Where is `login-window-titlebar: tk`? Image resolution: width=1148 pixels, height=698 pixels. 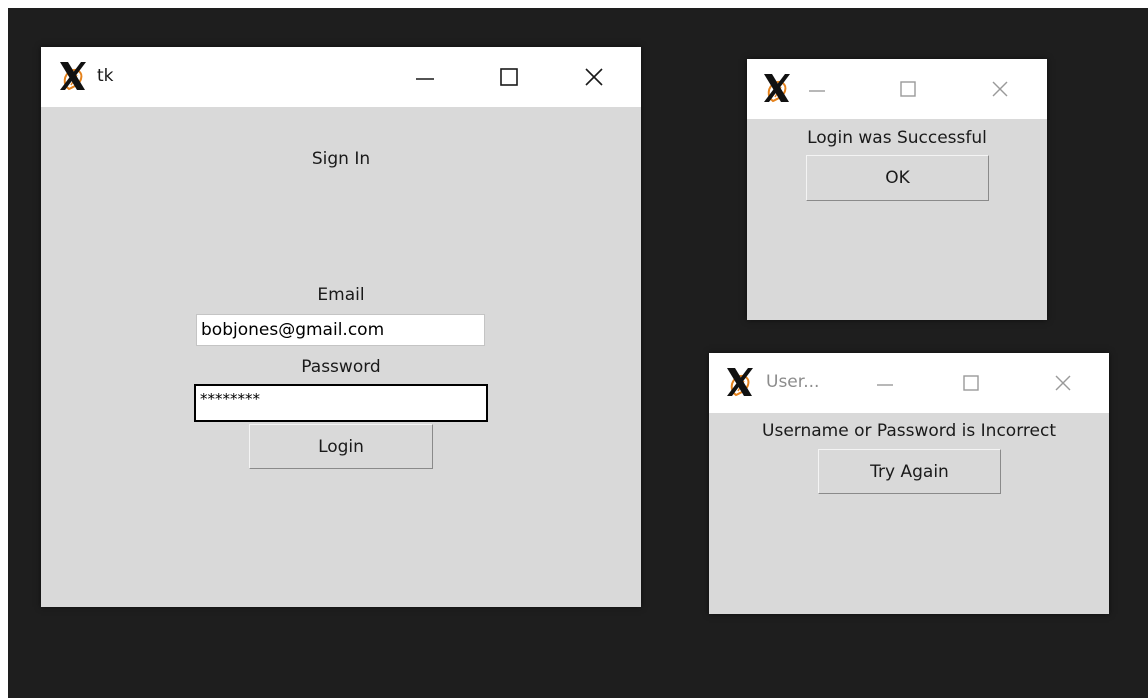 login-window-titlebar: tk is located at coordinates (341, 77).